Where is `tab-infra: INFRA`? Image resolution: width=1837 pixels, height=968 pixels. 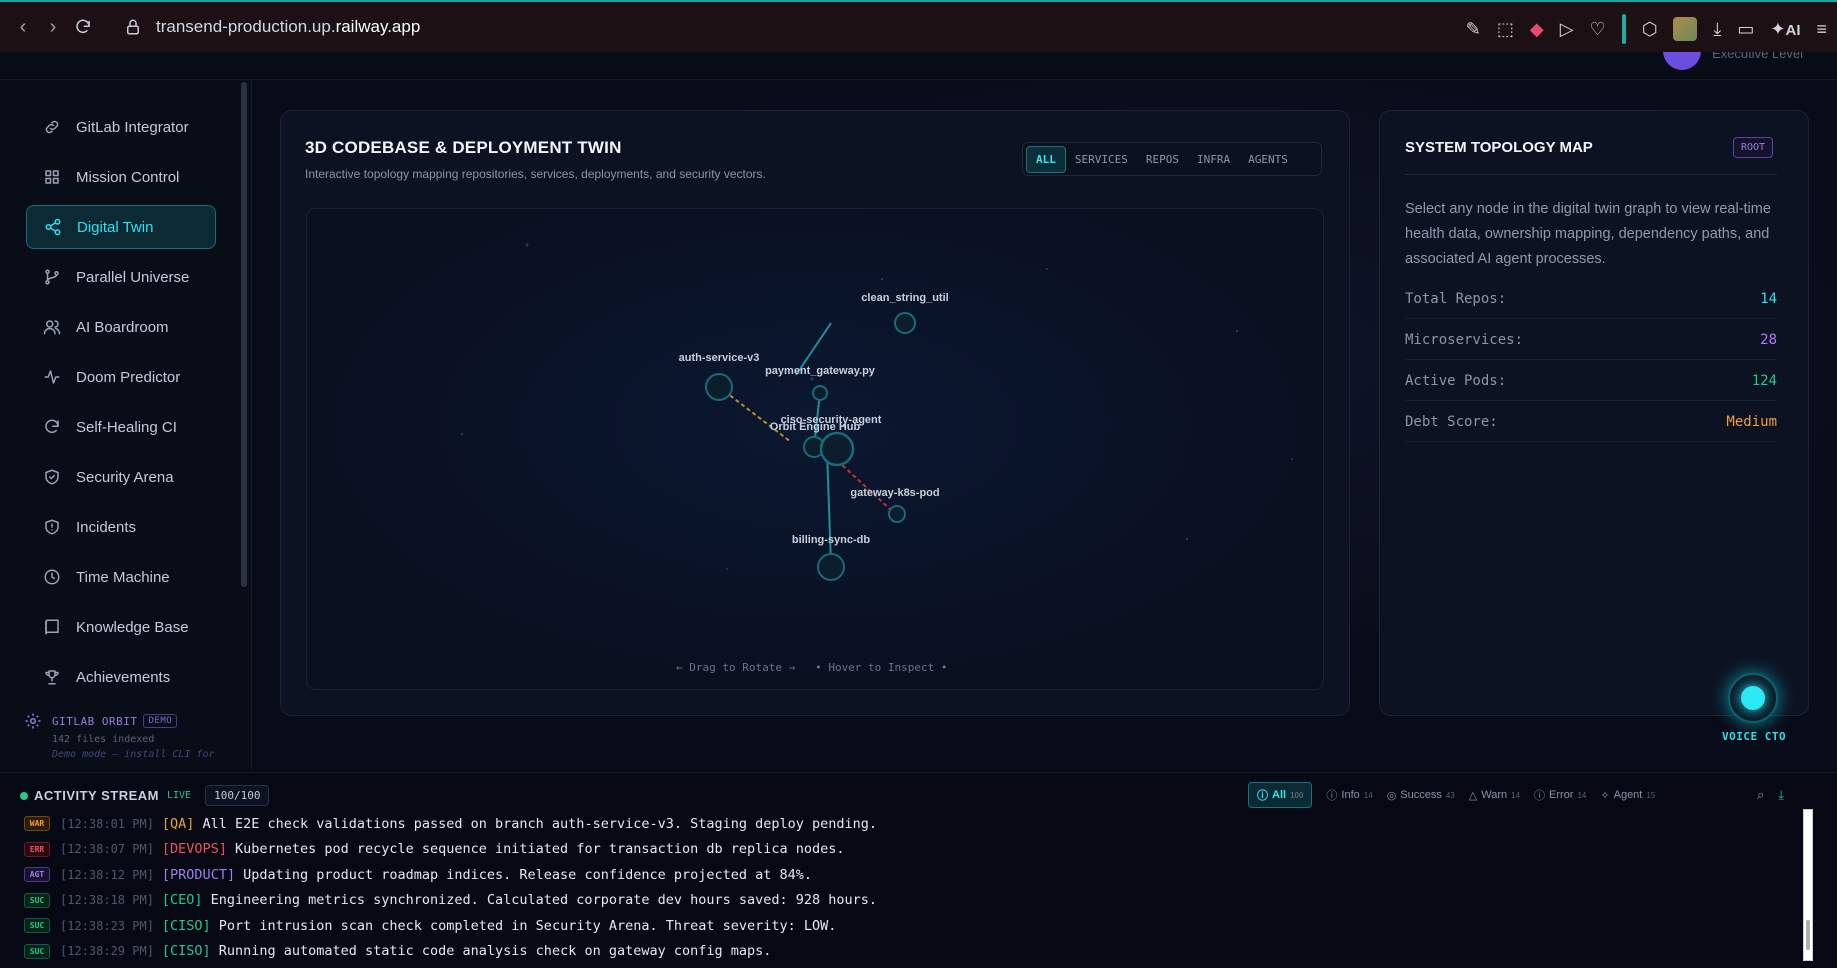 tab-infra: INFRA is located at coordinates (1213, 159).